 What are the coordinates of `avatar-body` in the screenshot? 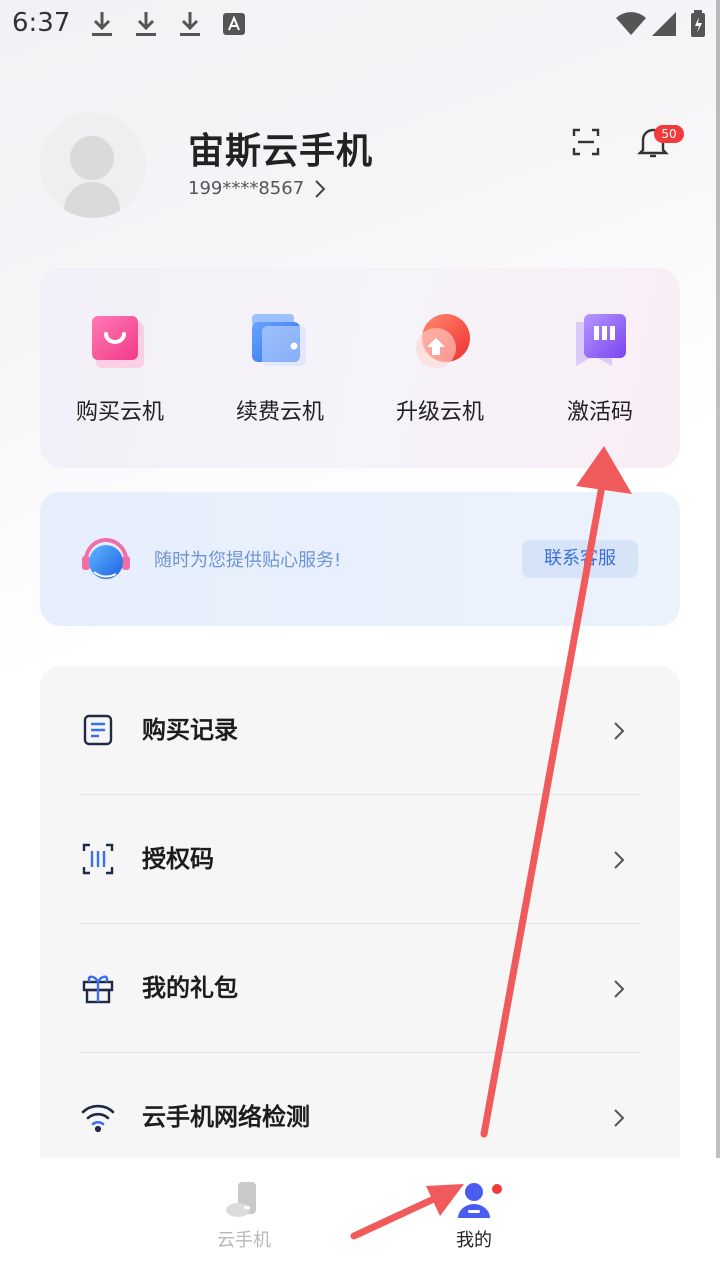 It's located at (92, 200).